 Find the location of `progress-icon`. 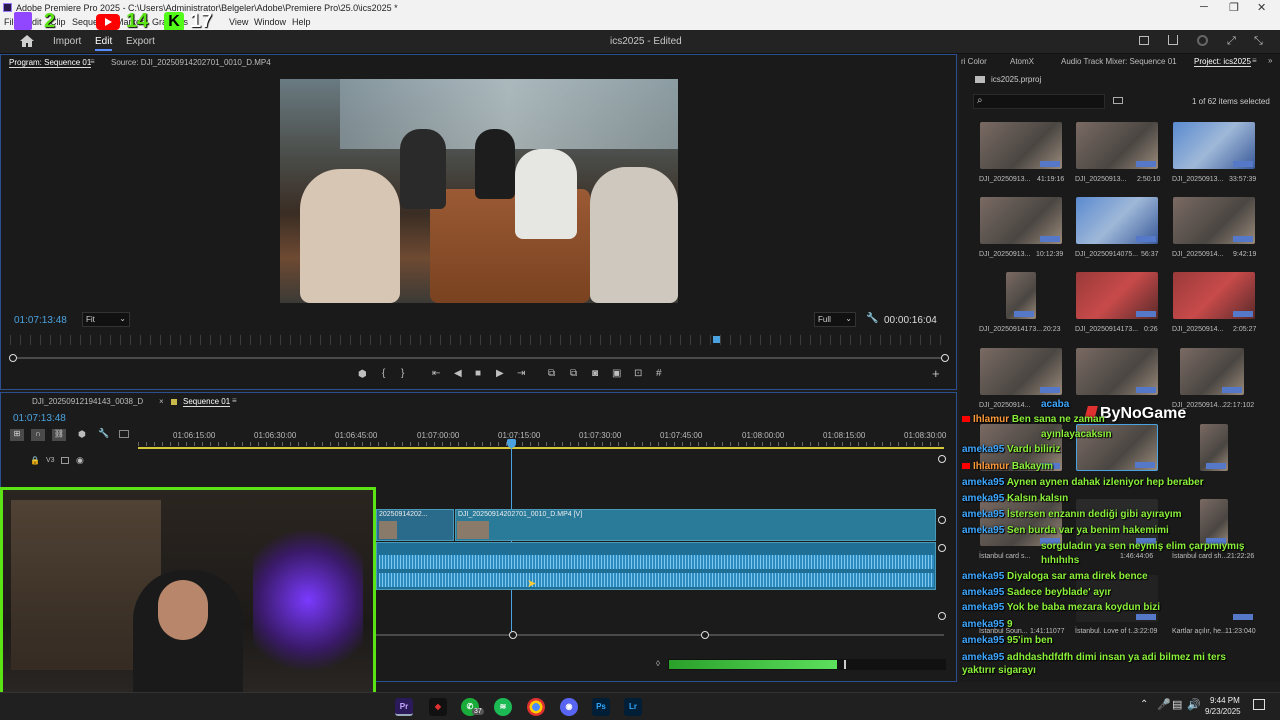

progress-icon is located at coordinates (1202, 40).